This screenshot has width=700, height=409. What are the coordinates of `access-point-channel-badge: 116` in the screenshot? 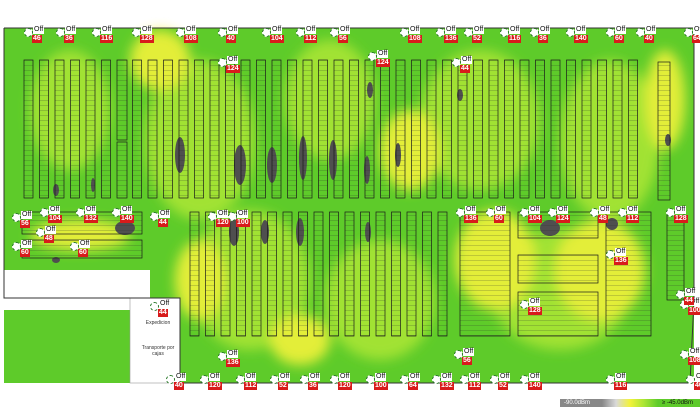 It's located at (107, 39).